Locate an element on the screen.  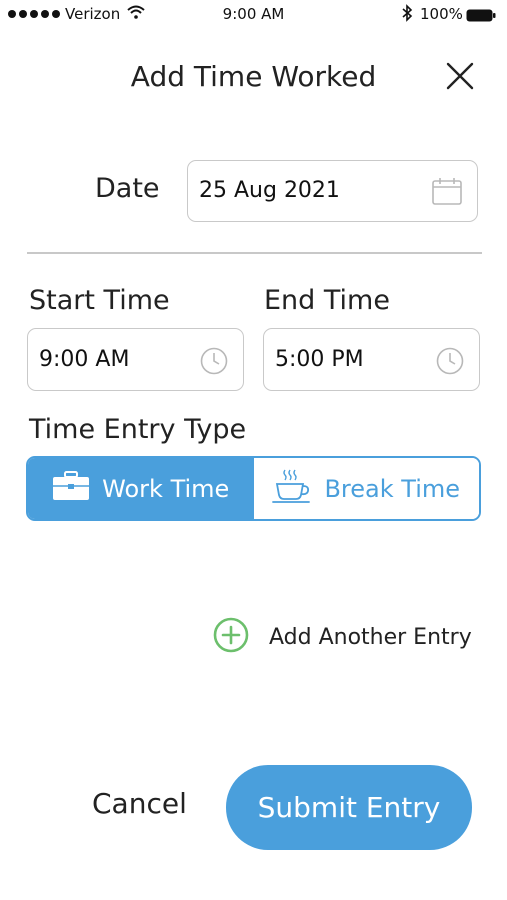
coffee-cup-icon is located at coordinates (292, 489).